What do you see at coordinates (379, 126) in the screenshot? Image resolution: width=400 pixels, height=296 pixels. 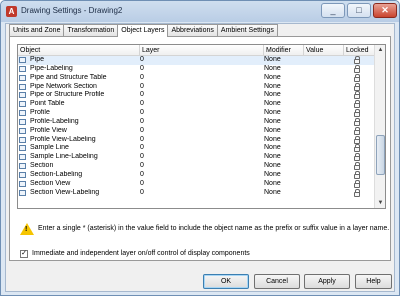 I see `vertical-scrollbar: ▲ ▼` at bounding box center [379, 126].